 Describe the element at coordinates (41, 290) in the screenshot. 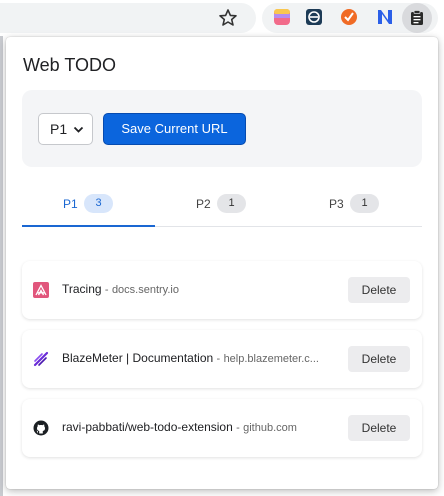

I see `sentry-icon` at that location.